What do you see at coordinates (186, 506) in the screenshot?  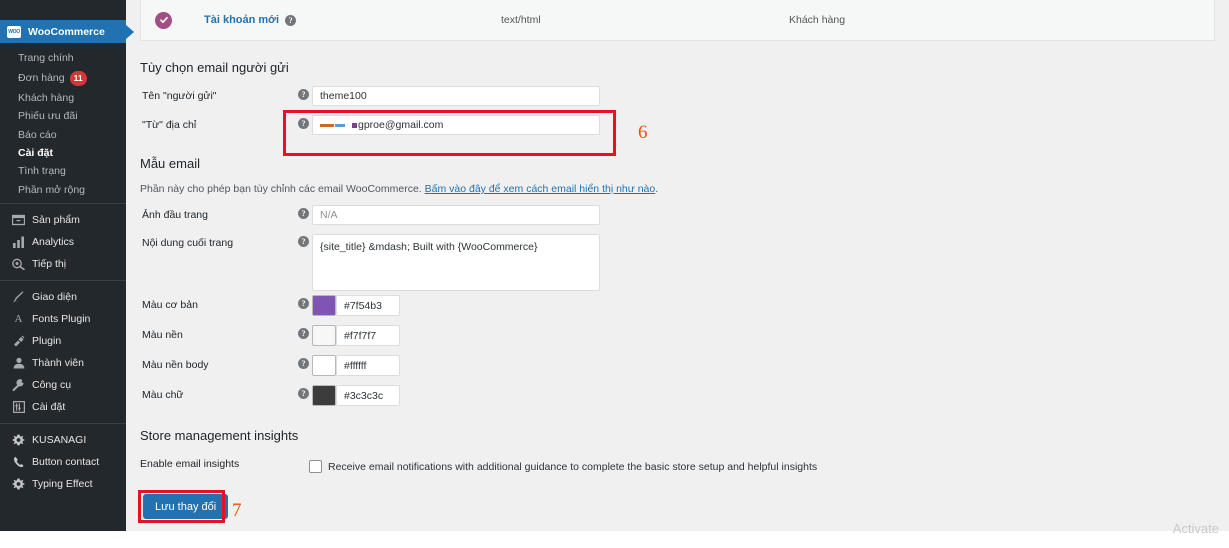 I see `save-button: Lưu thay đổi` at bounding box center [186, 506].